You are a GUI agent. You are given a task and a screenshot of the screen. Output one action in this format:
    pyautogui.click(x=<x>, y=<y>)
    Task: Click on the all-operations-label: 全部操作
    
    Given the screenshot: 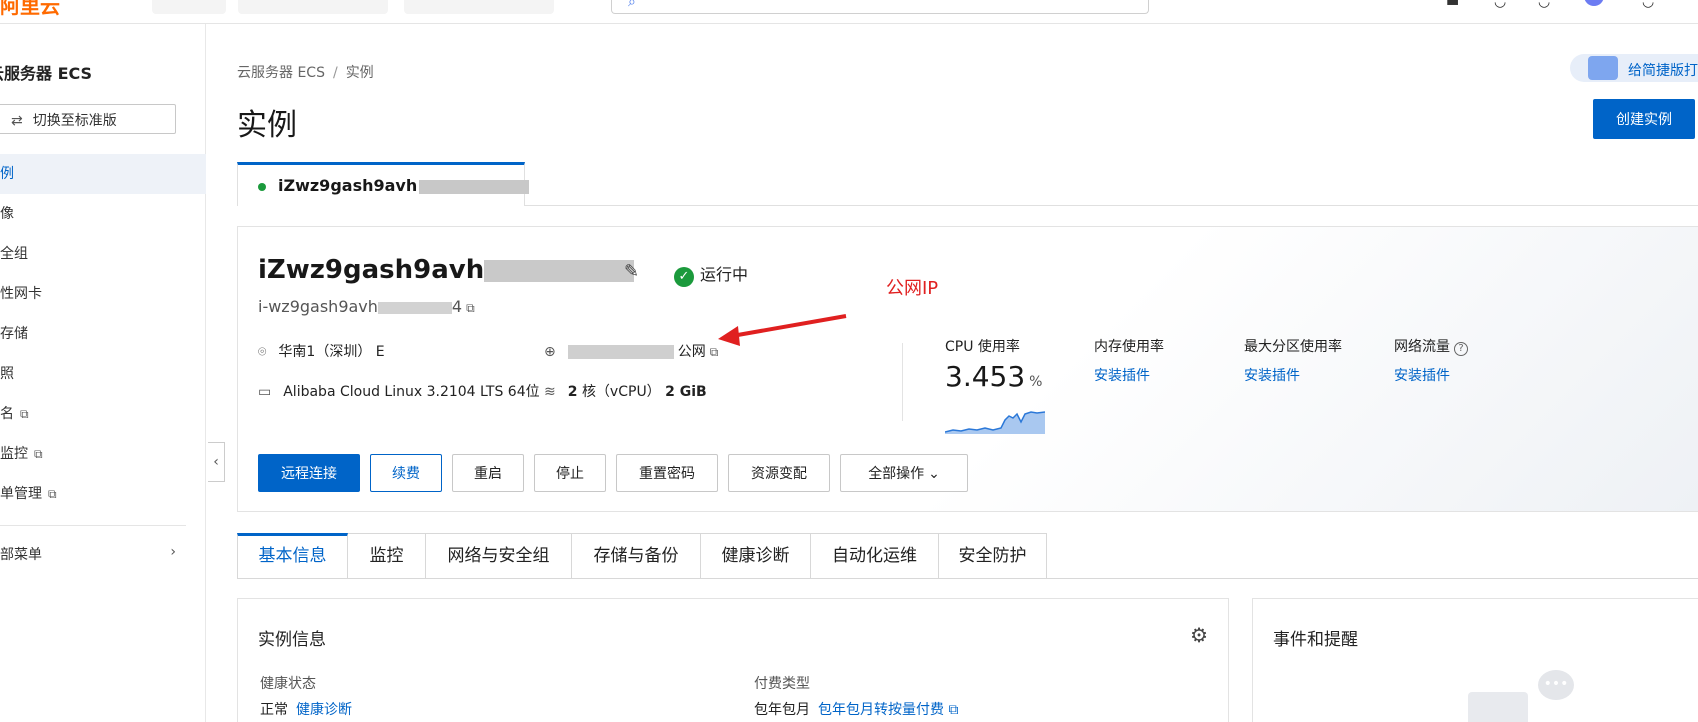 What is the action you would take?
    pyautogui.click(x=896, y=473)
    